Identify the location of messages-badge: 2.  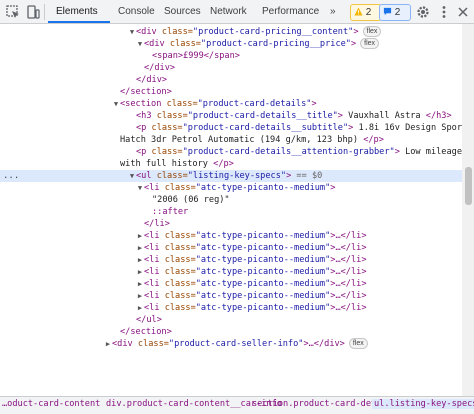
(395, 12).